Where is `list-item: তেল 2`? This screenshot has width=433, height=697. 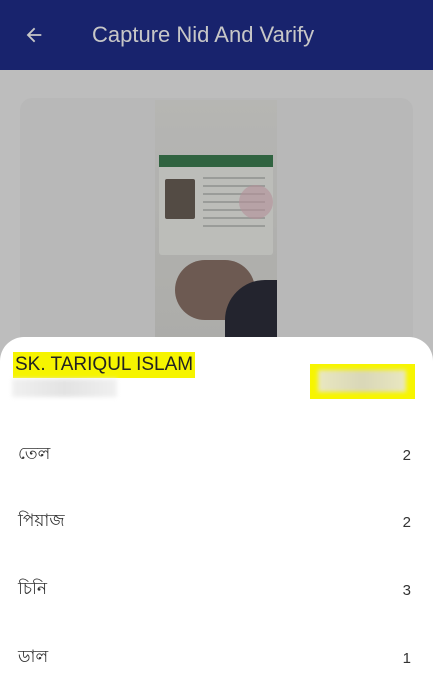 list-item: তেল 2 is located at coordinates (216, 455).